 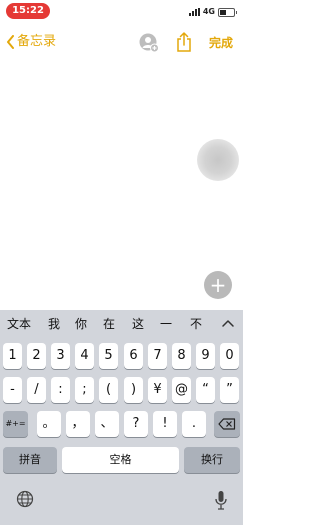 What do you see at coordinates (120, 460) in the screenshot?
I see `space-key: 空格` at bounding box center [120, 460].